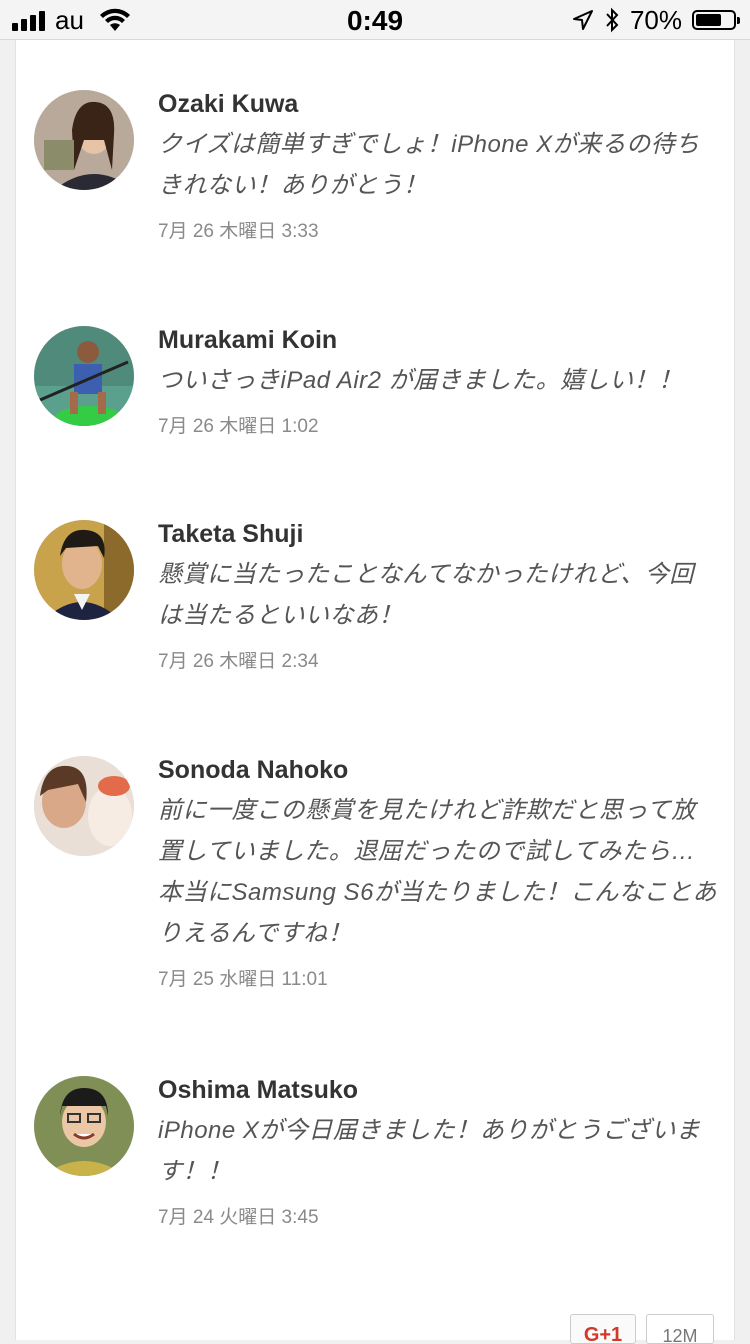 This screenshot has height=1344, width=750. I want to click on comment-date: 7月 26 木曜日 1:02, so click(238, 426).